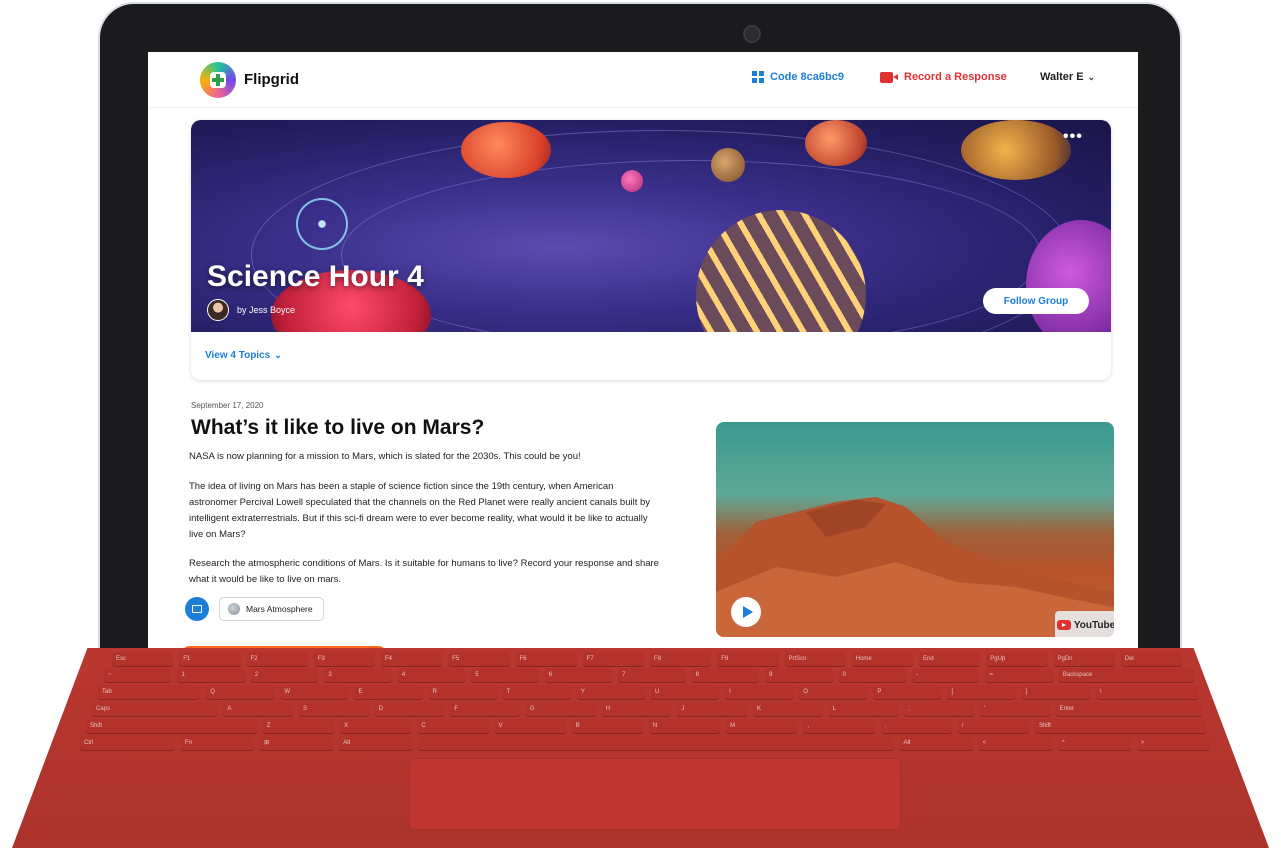 The image size is (1281, 851). Describe the element at coordinates (1094, 743) in the screenshot. I see `keyboard-key: ^` at that location.